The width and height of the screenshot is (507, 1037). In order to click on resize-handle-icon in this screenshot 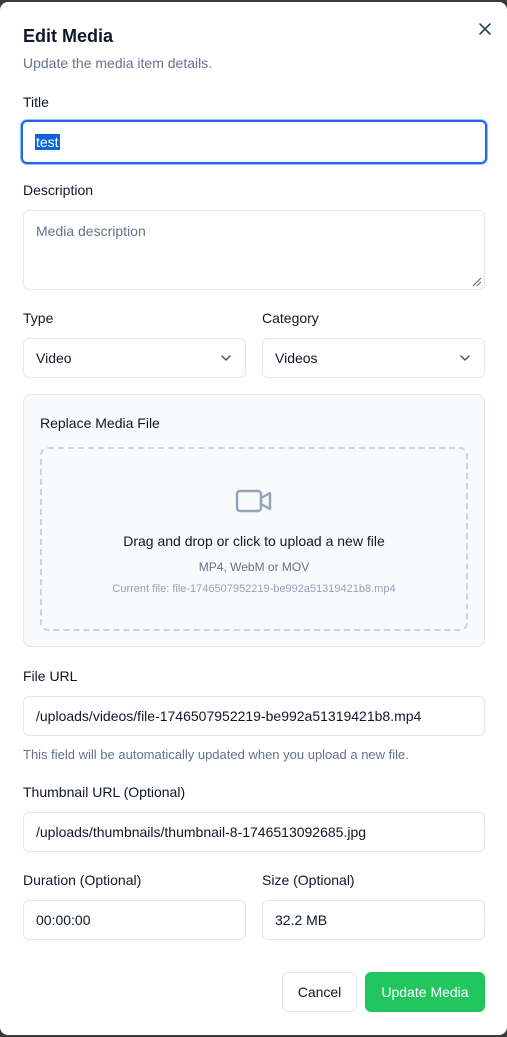, I will do `click(476, 281)`.